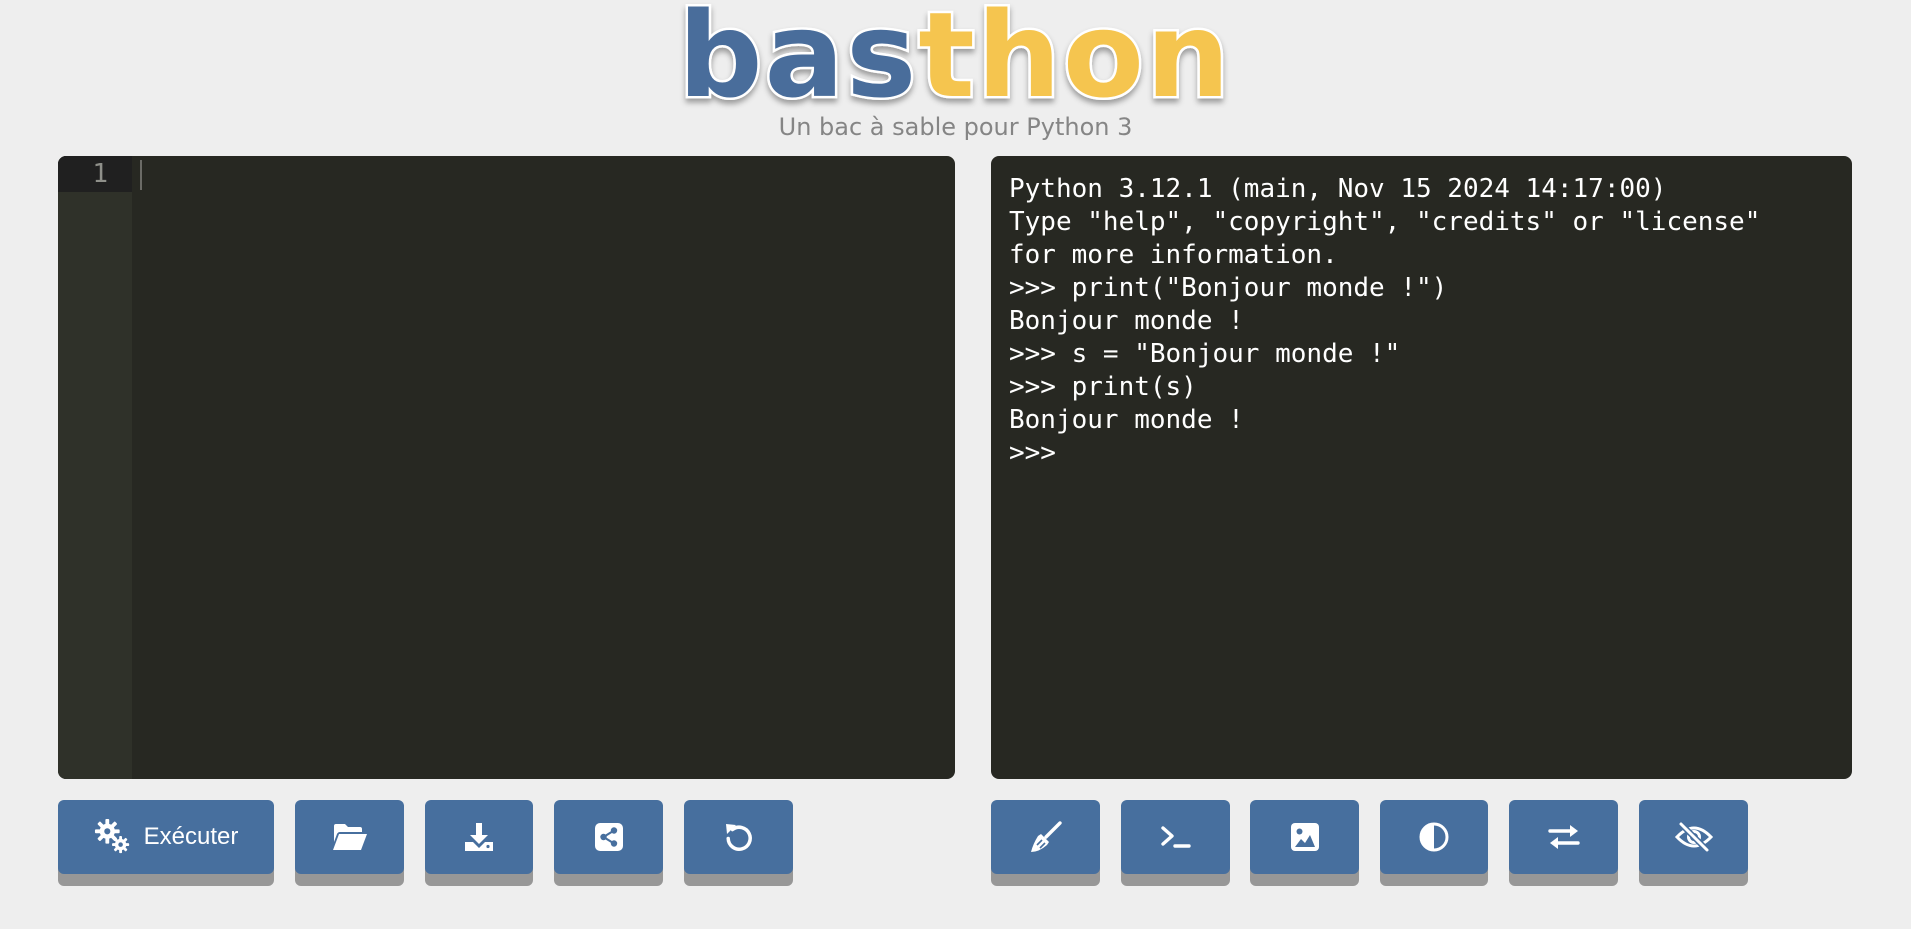  I want to click on clear-console-button, so click(1045, 837).